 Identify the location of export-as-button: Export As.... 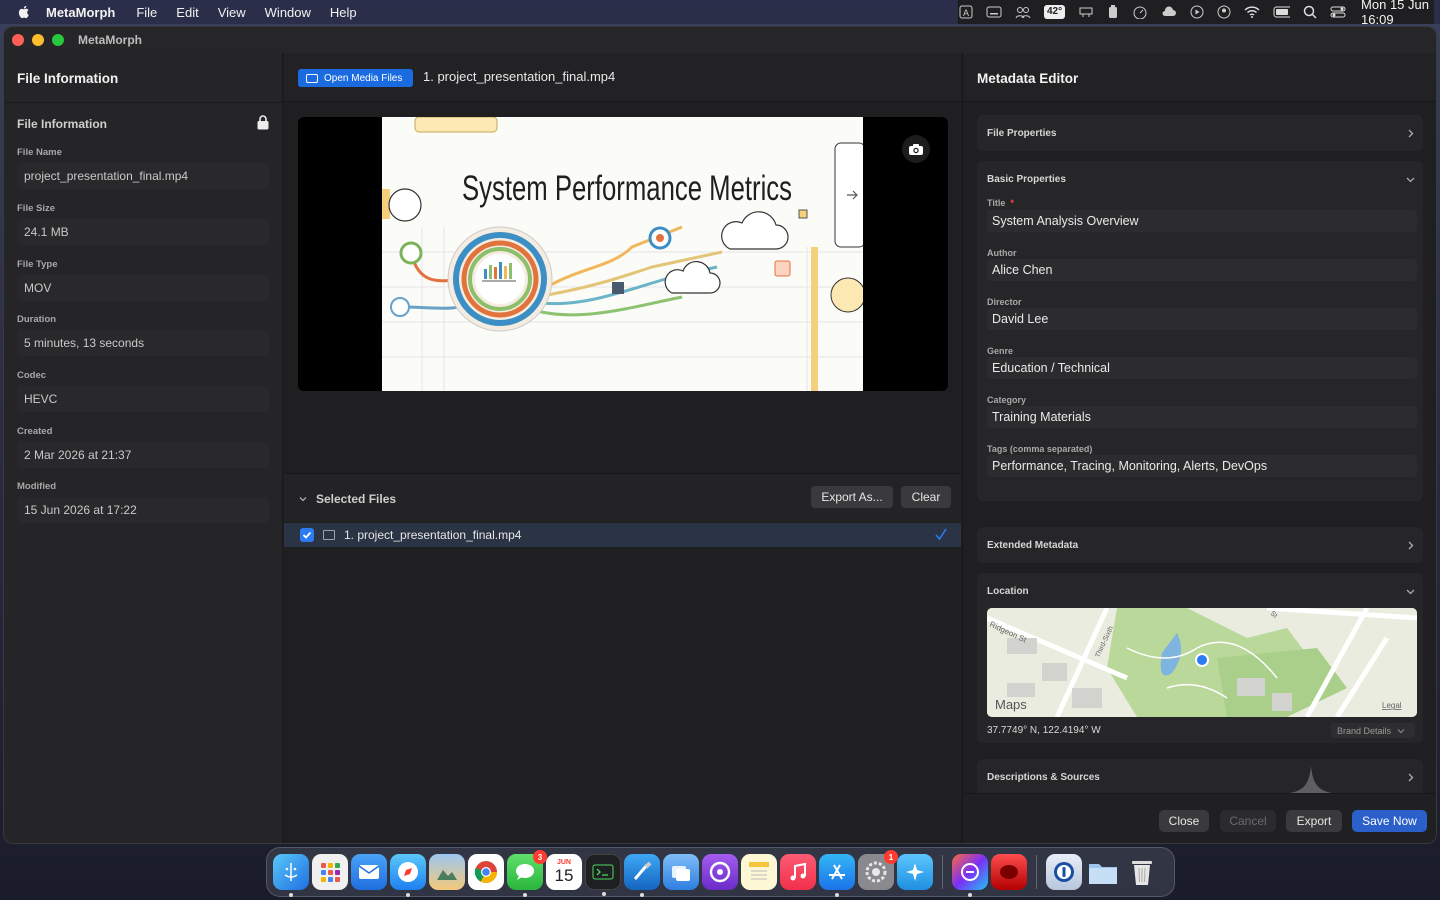
(852, 497).